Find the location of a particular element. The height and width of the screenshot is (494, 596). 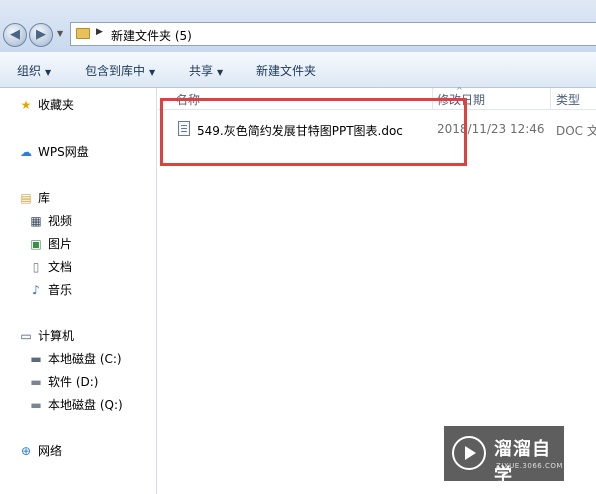

watermark-subtitle: ZIXUE.3066.COM is located at coordinates (529, 466).